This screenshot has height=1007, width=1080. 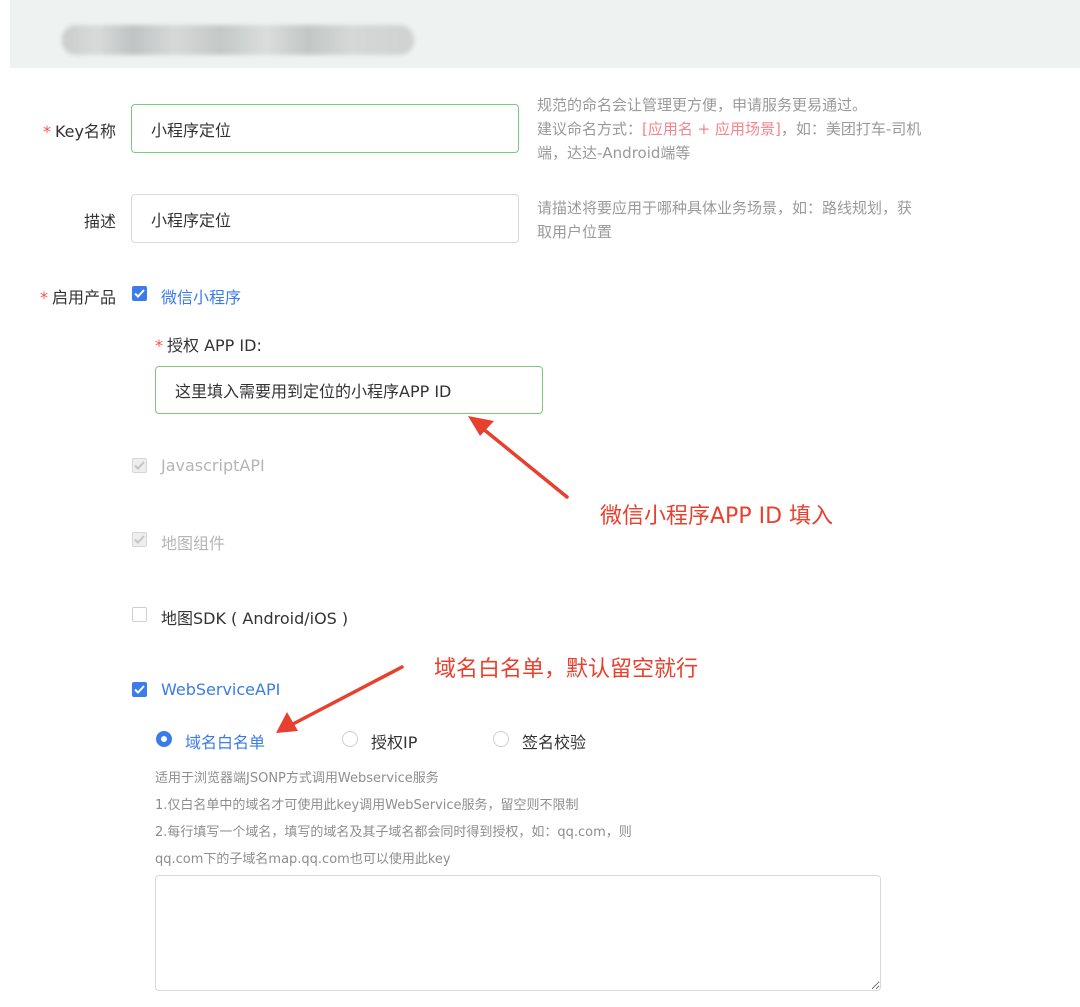 What do you see at coordinates (716, 516) in the screenshot?
I see `appid-annotation: 微信小程序APP ID 填入` at bounding box center [716, 516].